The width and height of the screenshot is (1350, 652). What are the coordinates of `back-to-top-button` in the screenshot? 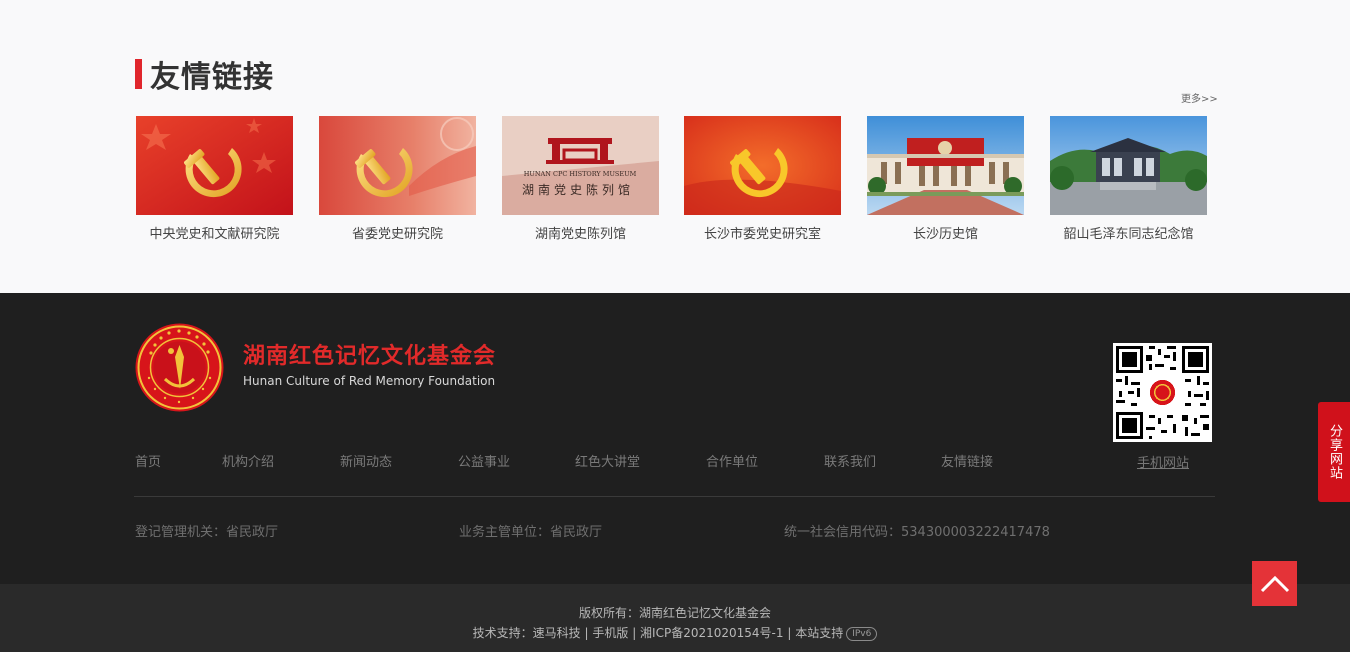 It's located at (1274, 583).